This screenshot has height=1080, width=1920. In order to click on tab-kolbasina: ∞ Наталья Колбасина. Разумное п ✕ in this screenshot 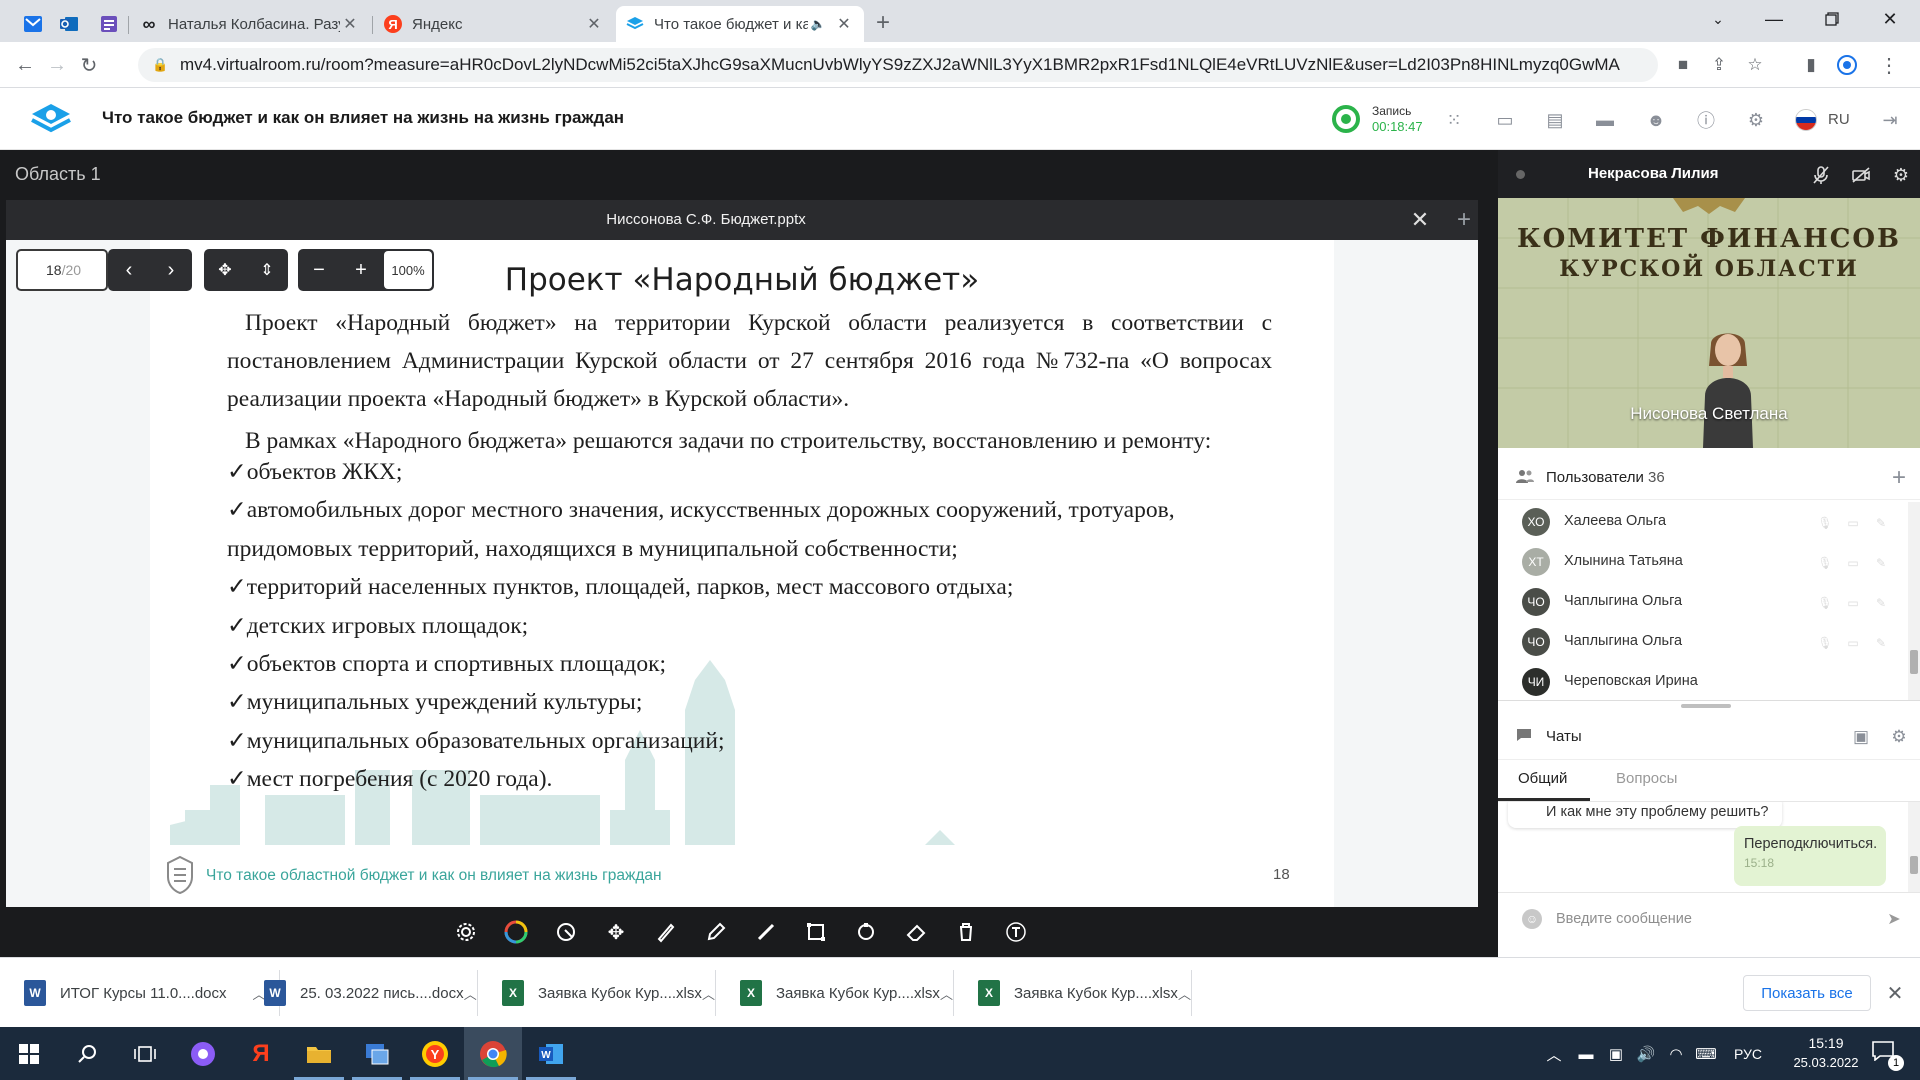, I will do `click(250, 24)`.